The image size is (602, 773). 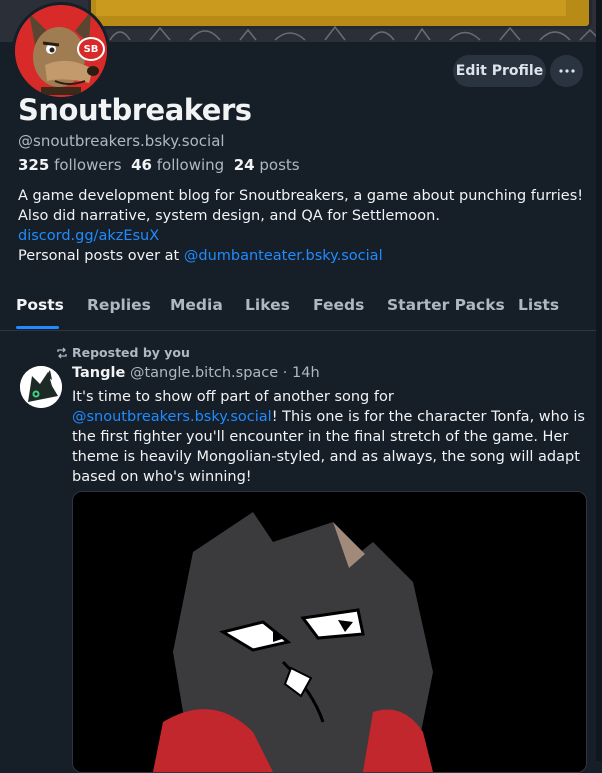 I want to click on wolf-avatar-icon, so click(x=41, y=387).